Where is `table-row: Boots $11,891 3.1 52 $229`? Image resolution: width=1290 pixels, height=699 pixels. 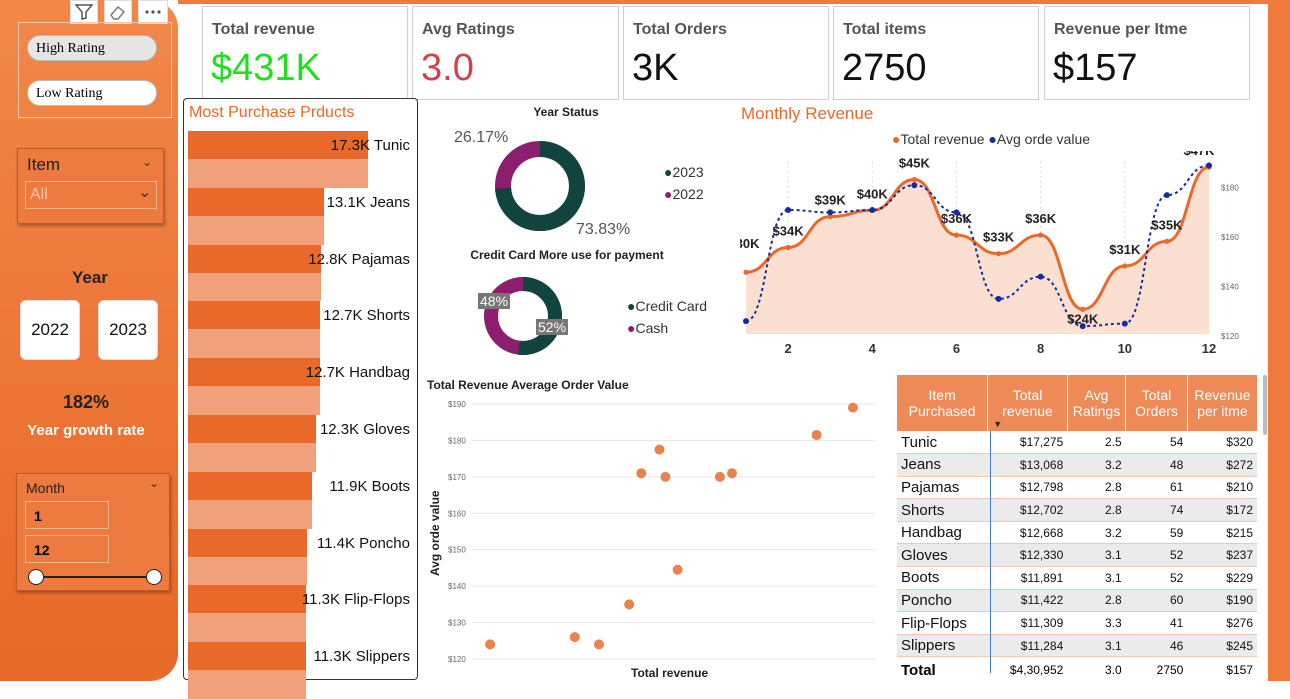 table-row: Boots $11,891 3.1 52 $229 is located at coordinates (1077, 578).